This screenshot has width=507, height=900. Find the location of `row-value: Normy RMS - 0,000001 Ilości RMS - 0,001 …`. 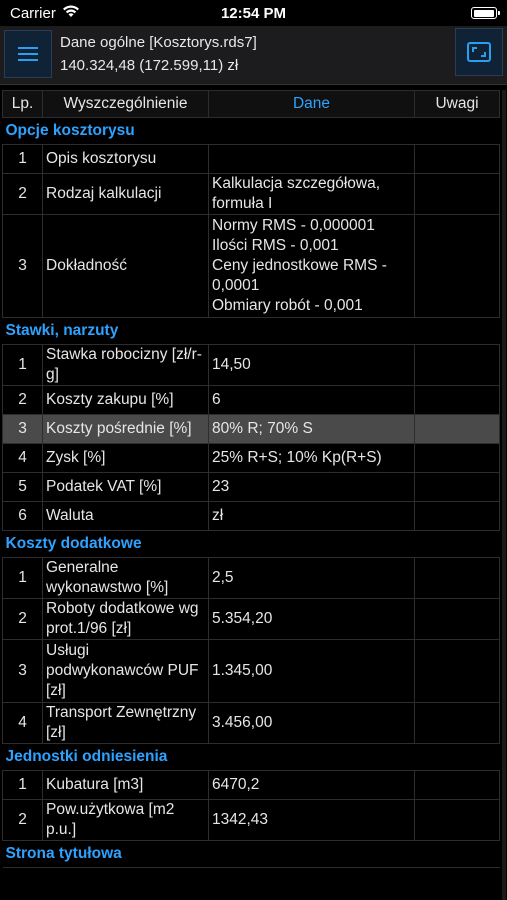

row-value: Normy RMS - 0,000001 Ilości RMS - 0,001 … is located at coordinates (311, 266).